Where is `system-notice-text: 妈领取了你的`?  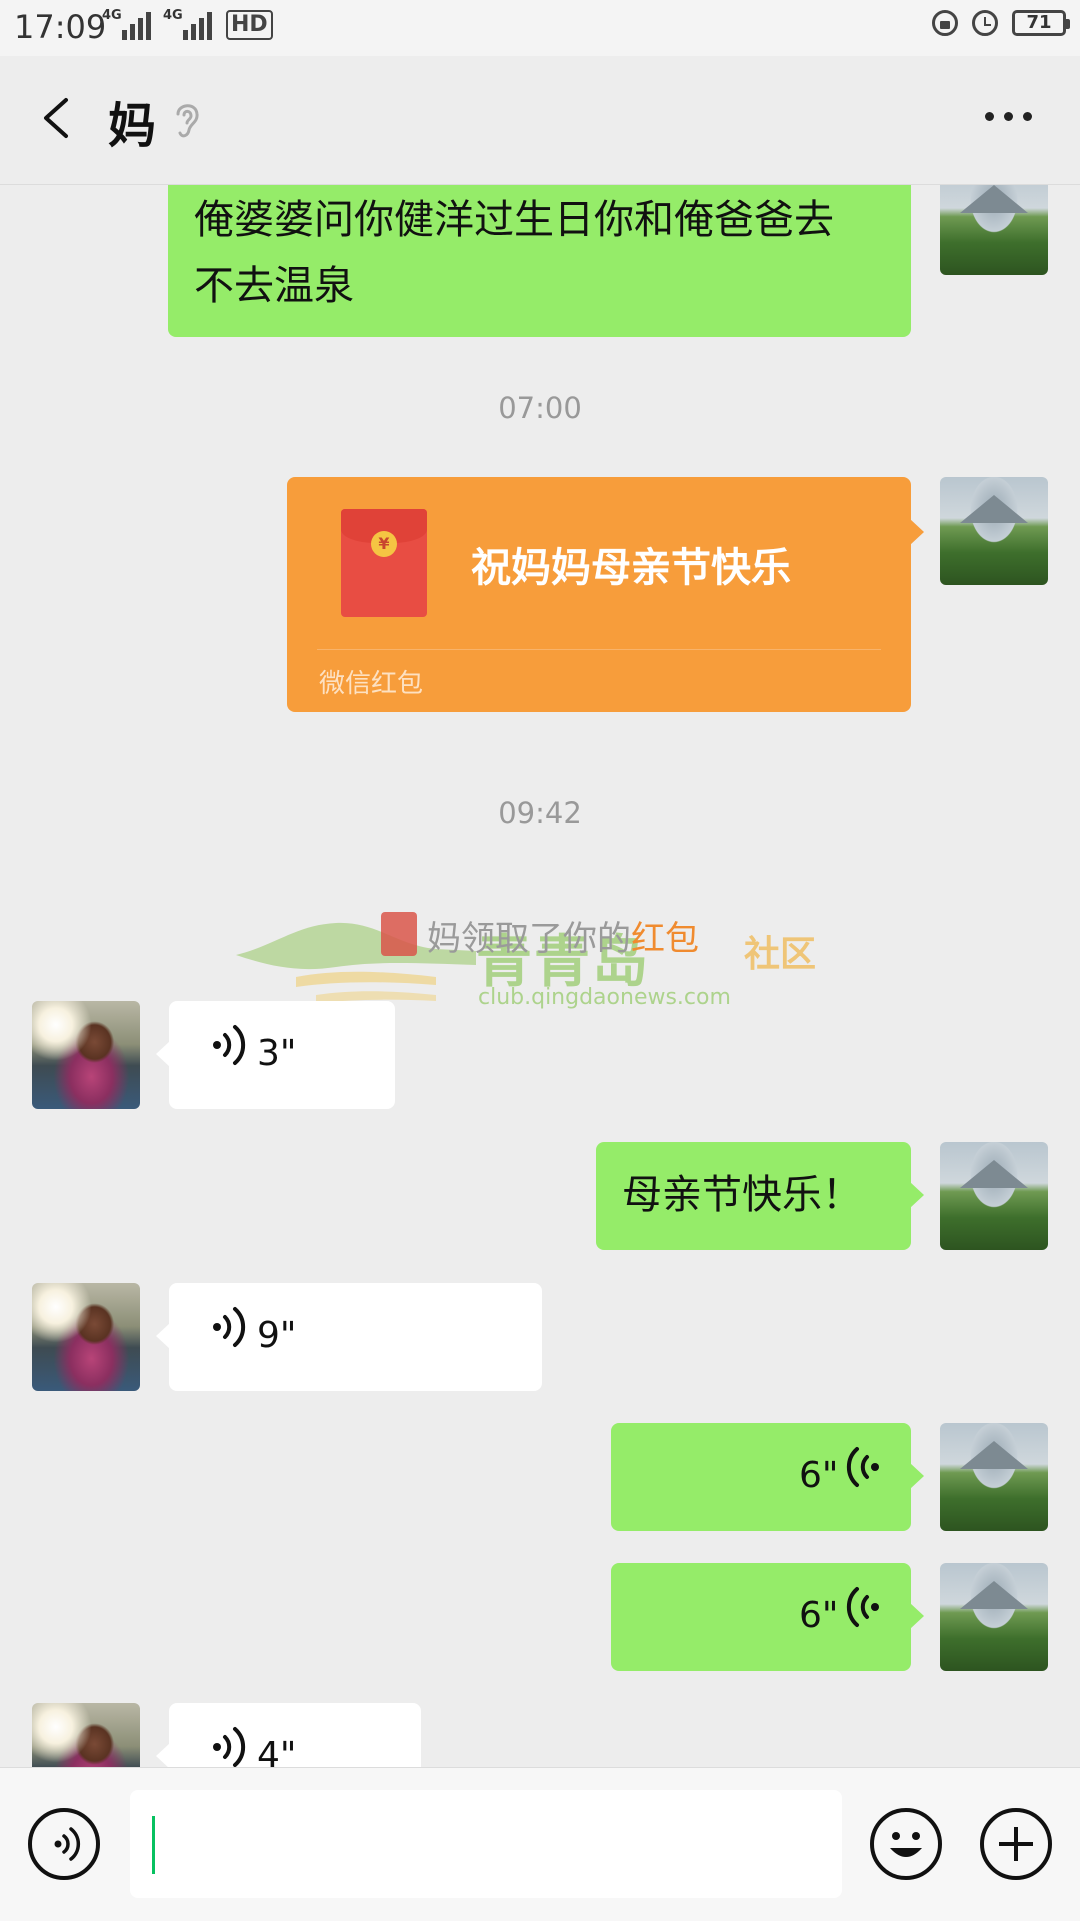 system-notice-text: 妈领取了你的 is located at coordinates (529, 939).